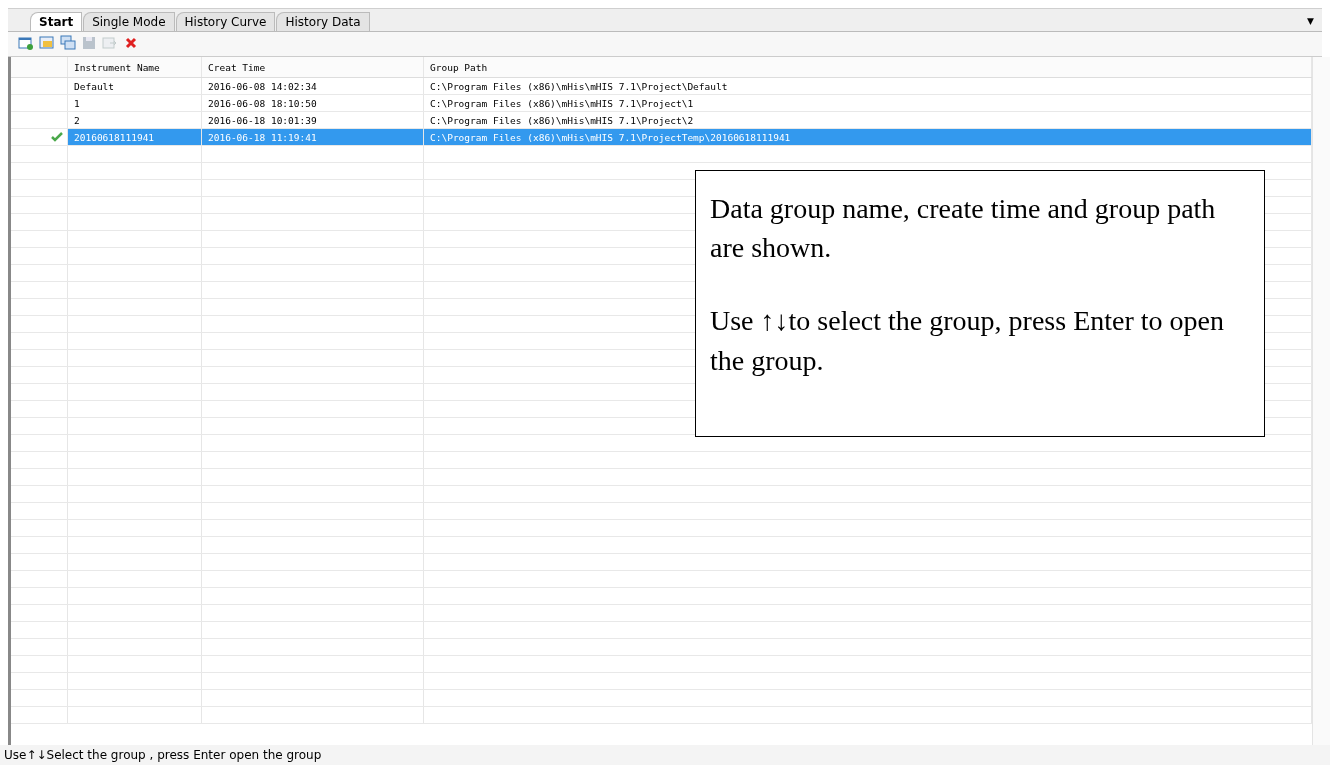 The width and height of the screenshot is (1330, 765). What do you see at coordinates (56, 21) in the screenshot?
I see `tab: Start` at bounding box center [56, 21].